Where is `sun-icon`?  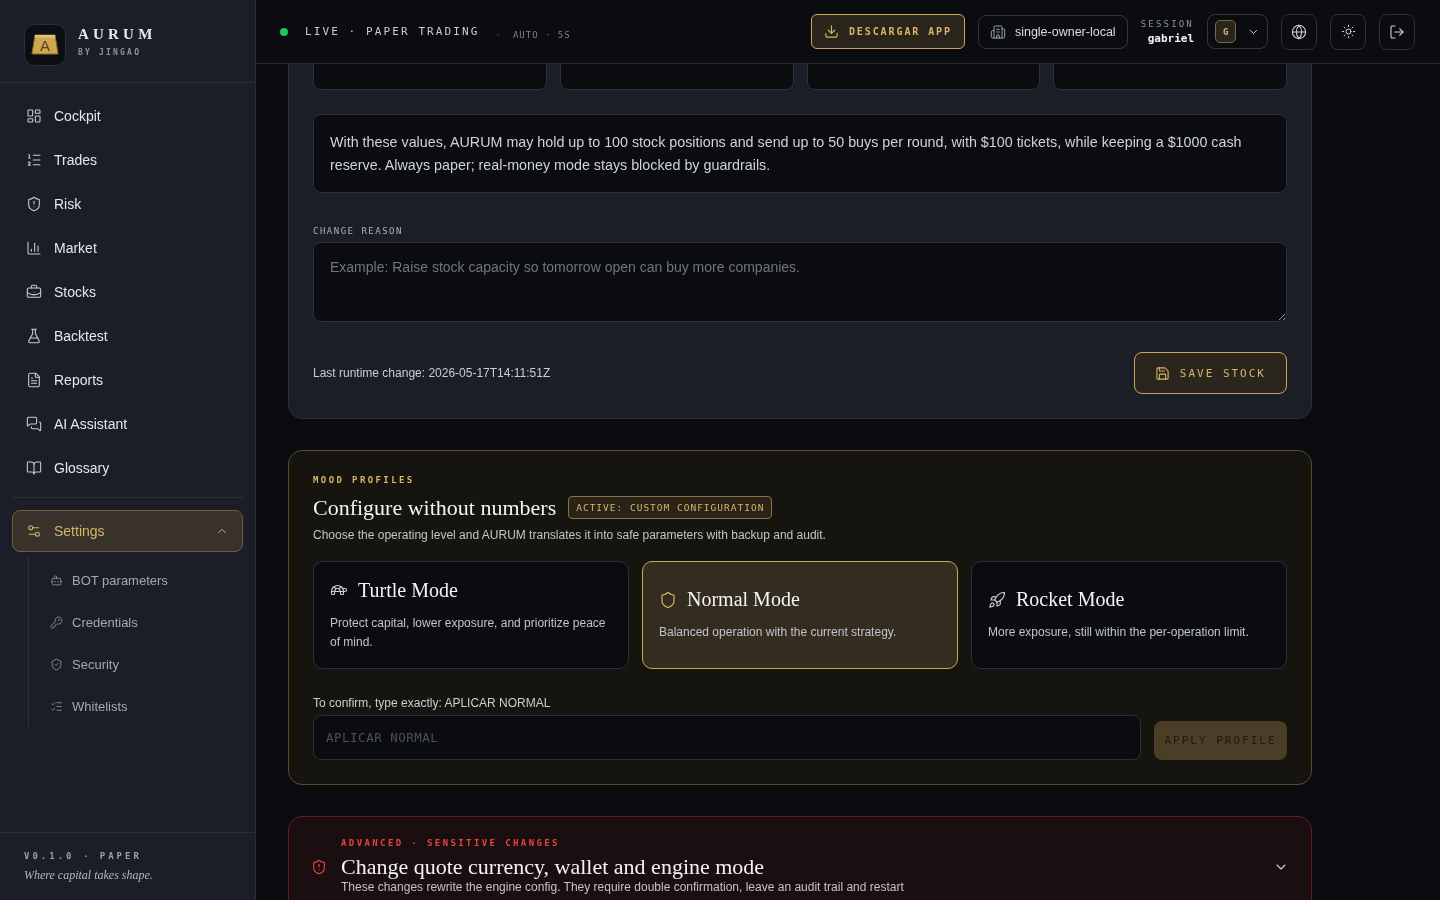
sun-icon is located at coordinates (1348, 31).